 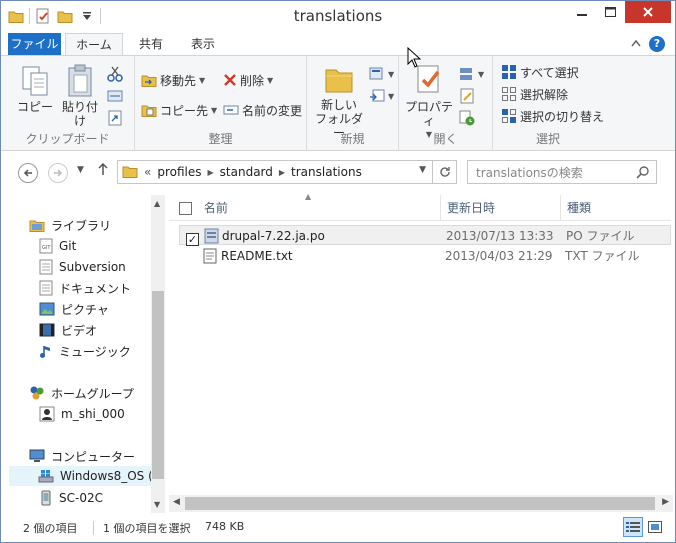 What do you see at coordinates (203, 44) in the screenshot?
I see `tab-view: 表示` at bounding box center [203, 44].